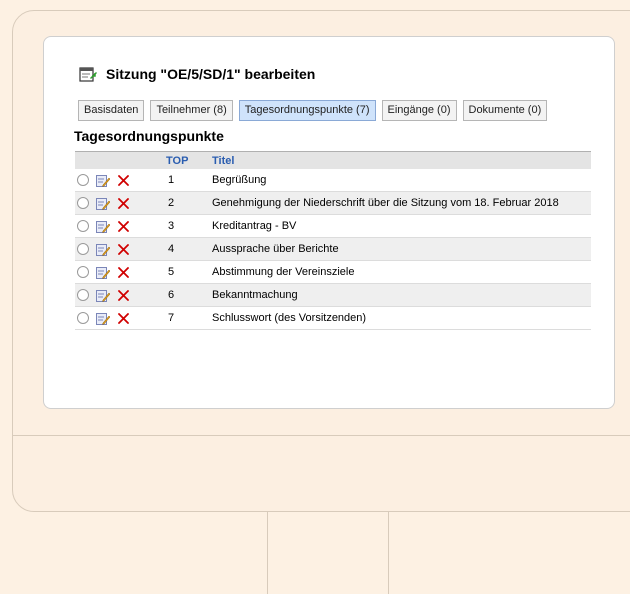 The width and height of the screenshot is (630, 594). I want to click on tab-eingaenge: Eingänge (0), so click(419, 110).